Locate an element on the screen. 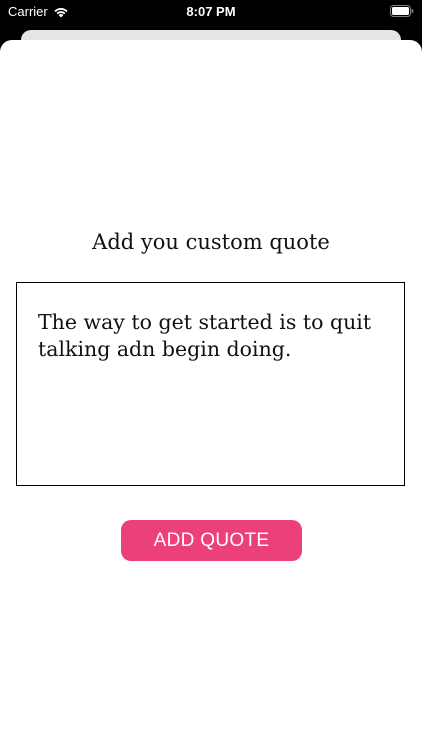  status-bar: Carrier 8:07 PM is located at coordinates (211, 12).